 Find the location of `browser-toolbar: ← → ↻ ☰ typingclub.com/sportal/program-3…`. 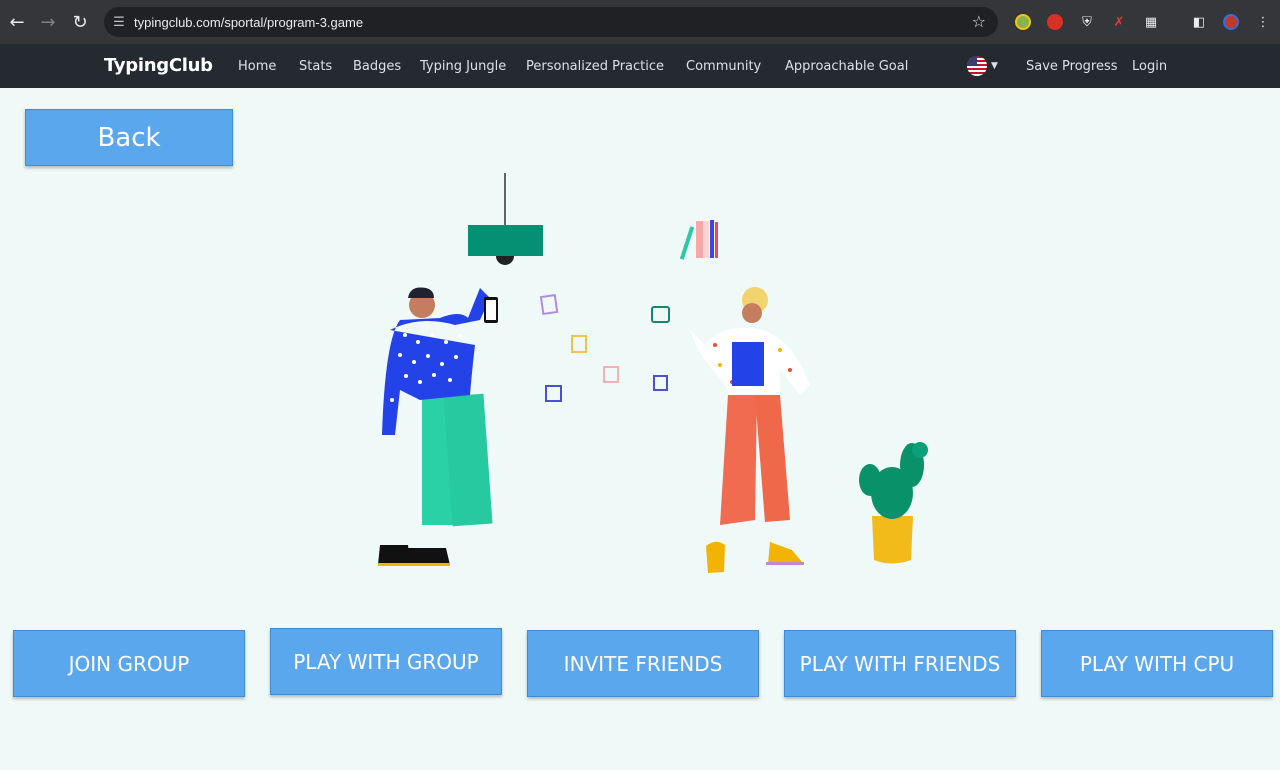

browser-toolbar: ← → ↻ ☰ typingclub.com/sportal/program-3… is located at coordinates (640, 22).